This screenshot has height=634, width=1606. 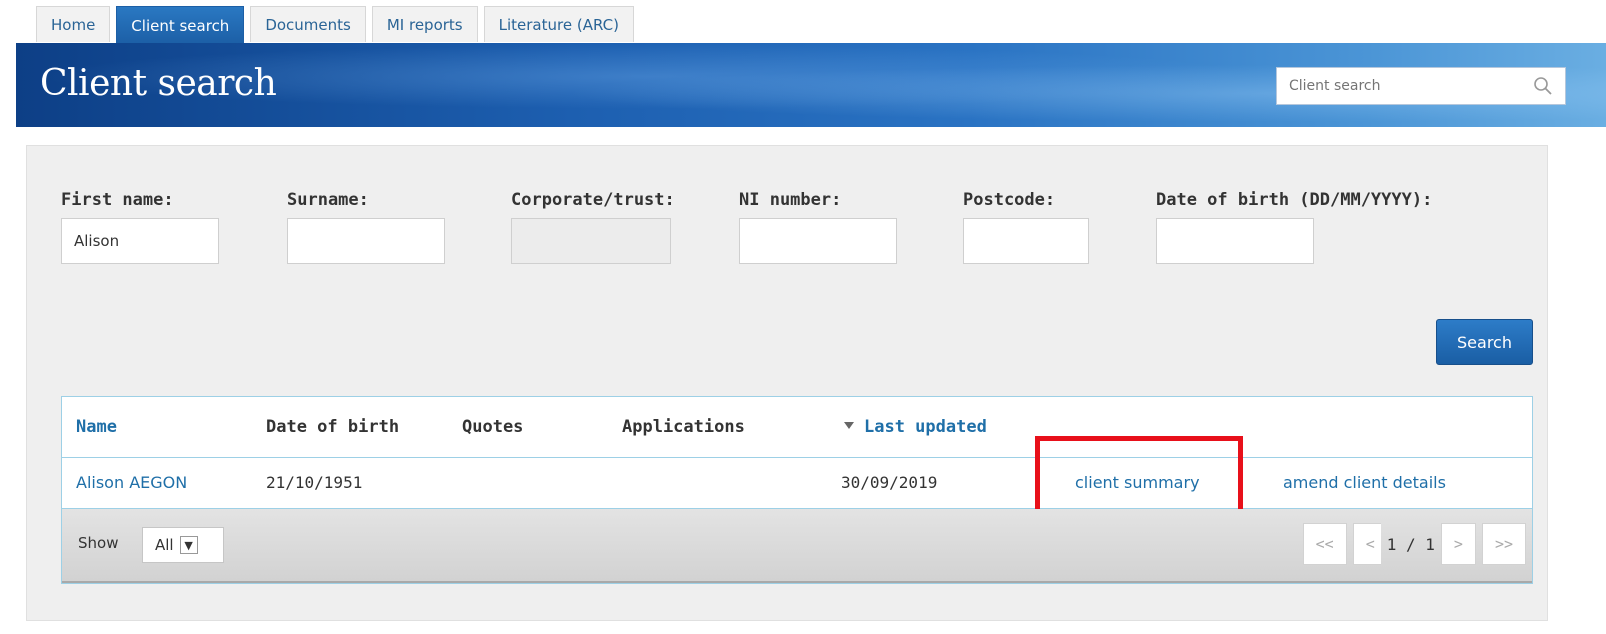 I want to click on page-size-select: All ▼, so click(x=183, y=545).